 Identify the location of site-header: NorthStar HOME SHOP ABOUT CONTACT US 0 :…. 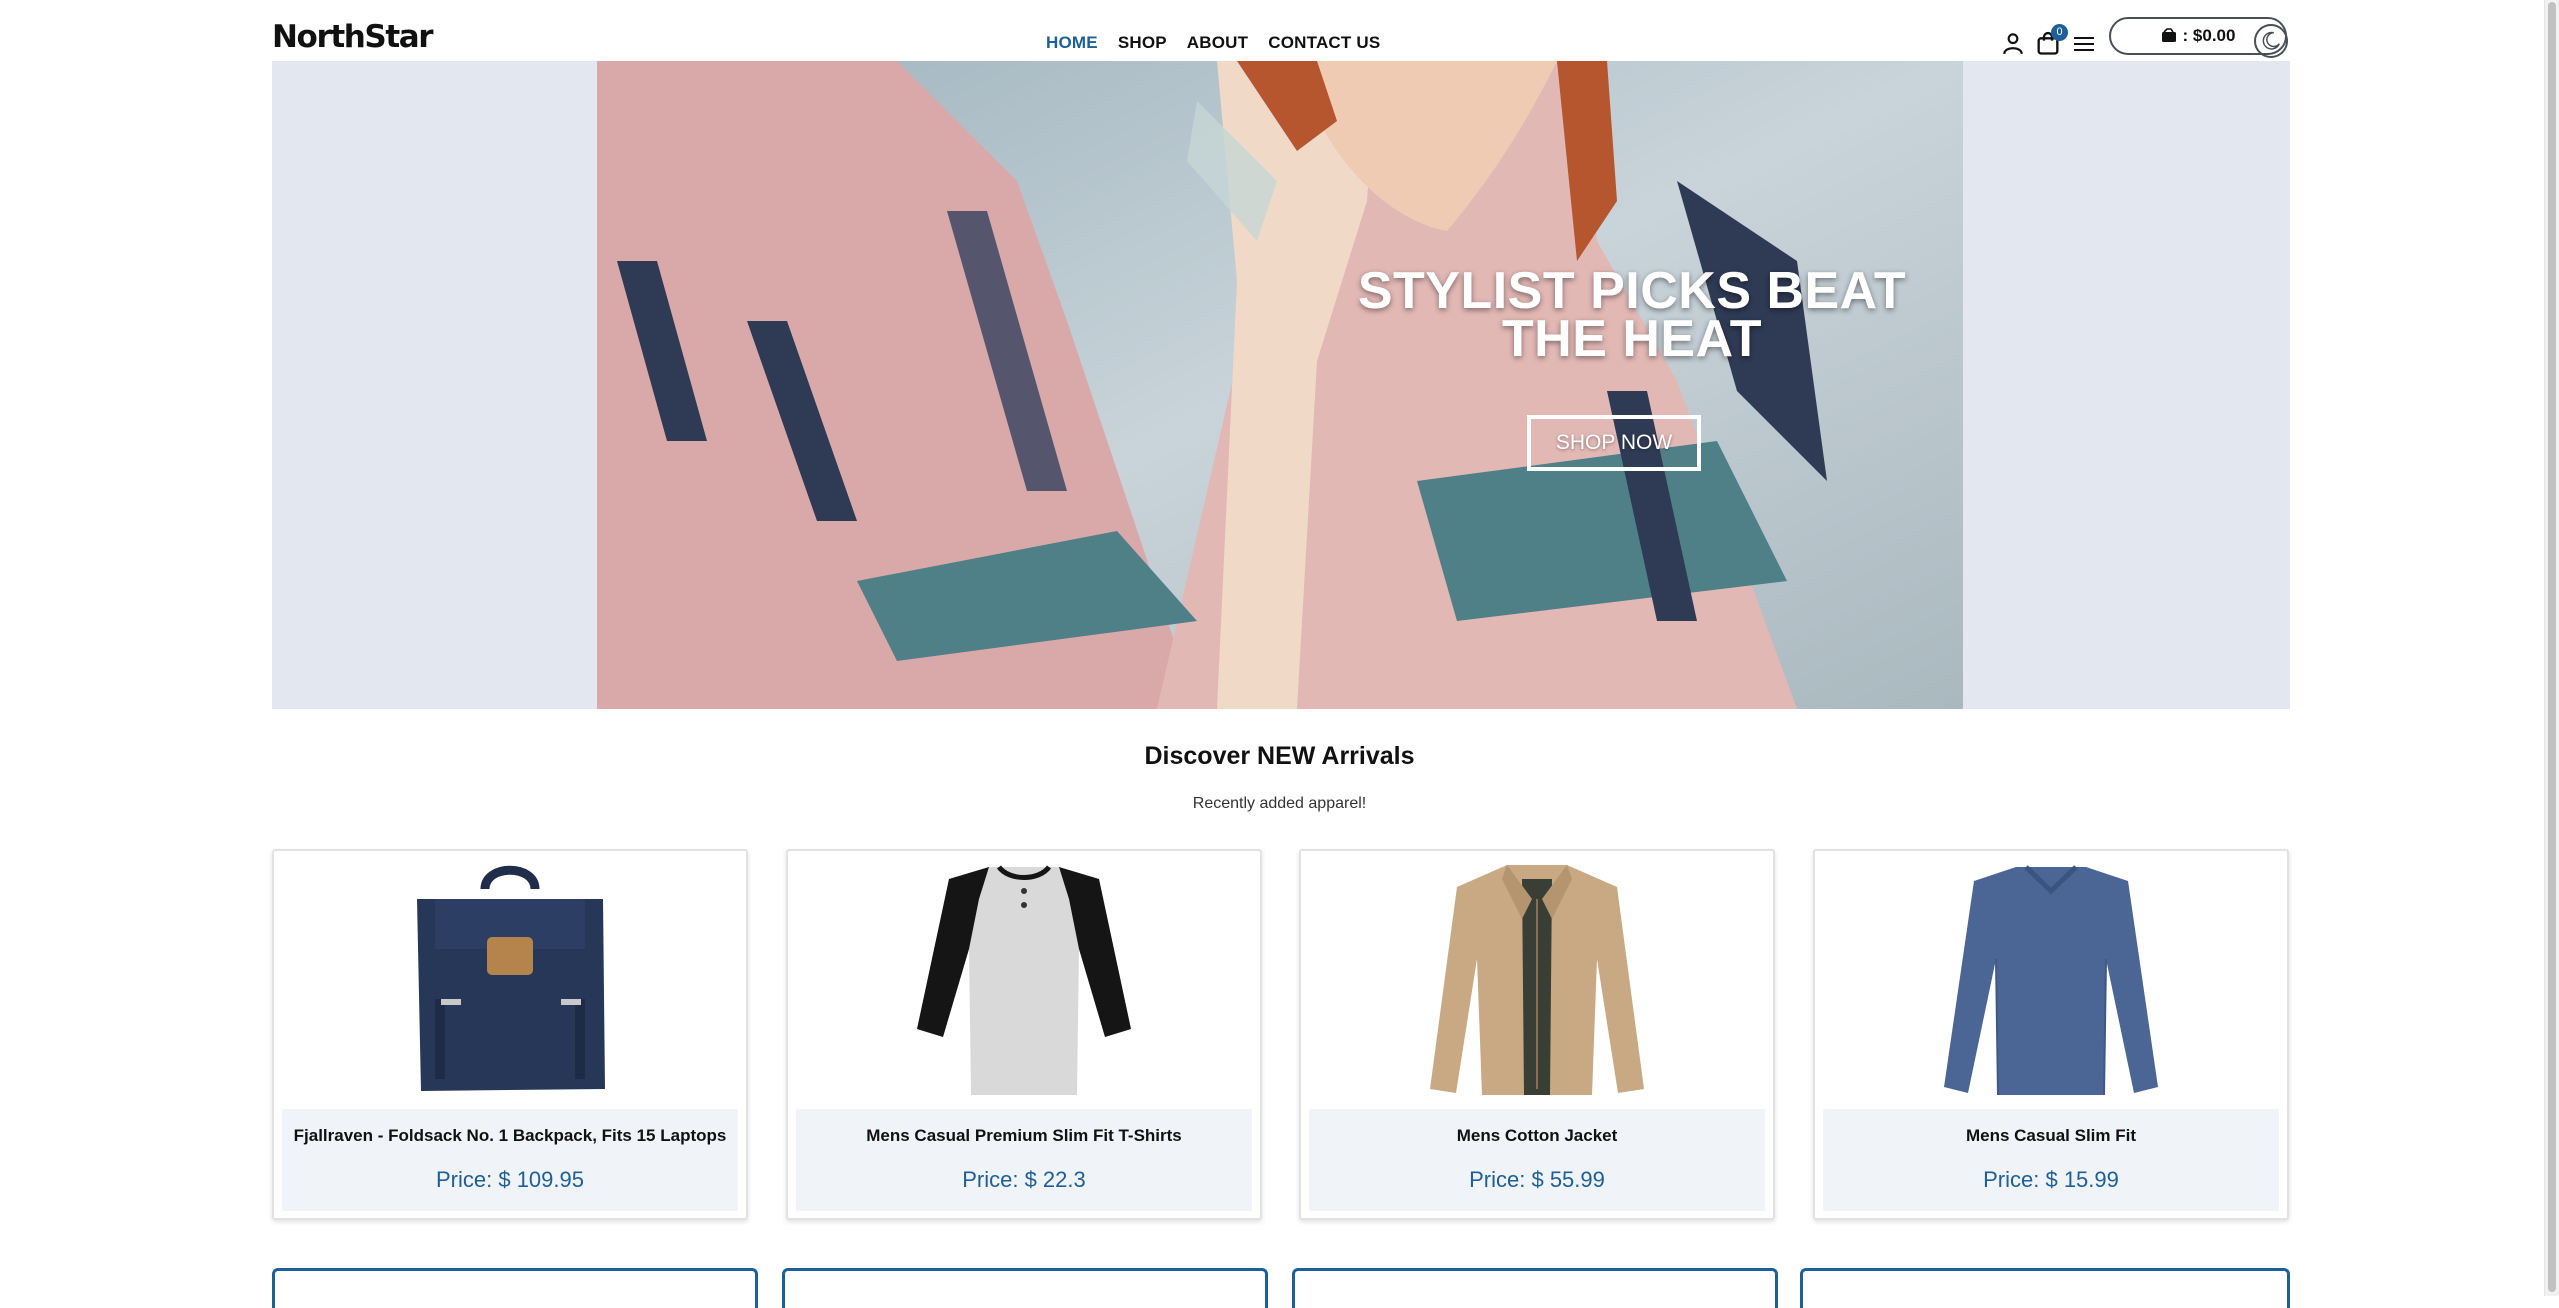
(1281, 30).